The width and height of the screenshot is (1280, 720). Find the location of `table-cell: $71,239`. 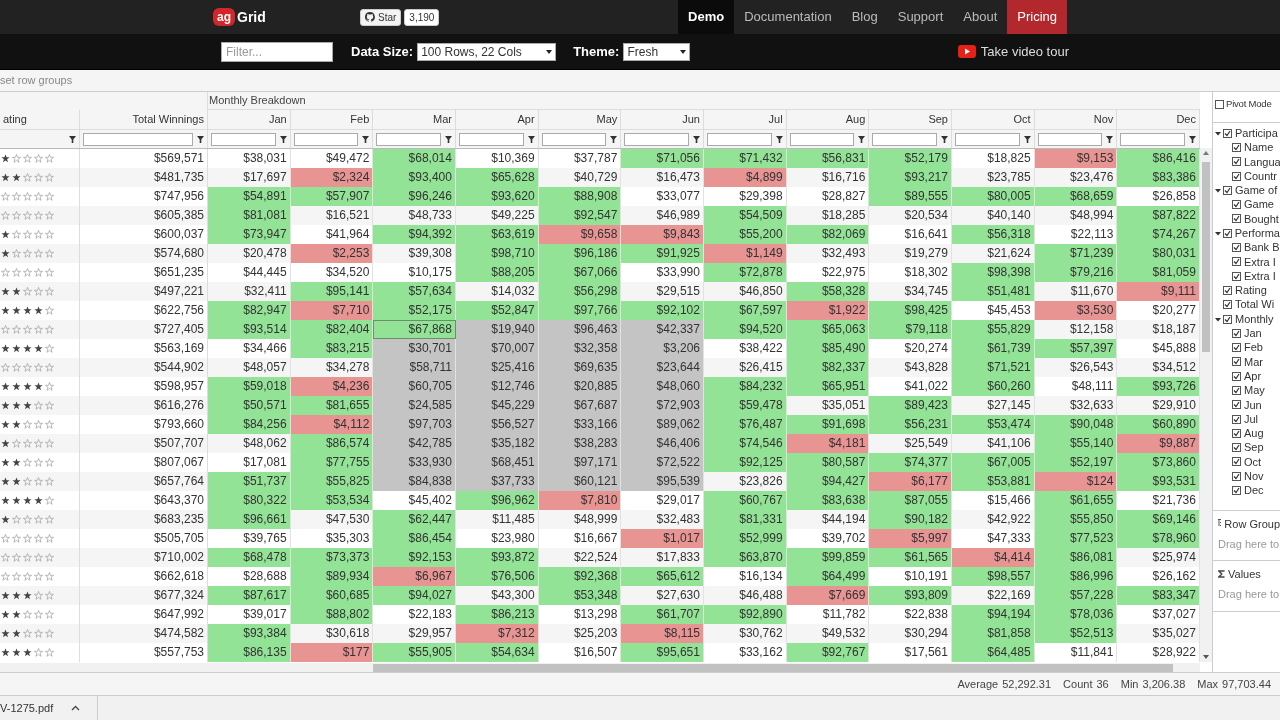

table-cell: $71,239 is located at coordinates (1076, 253).